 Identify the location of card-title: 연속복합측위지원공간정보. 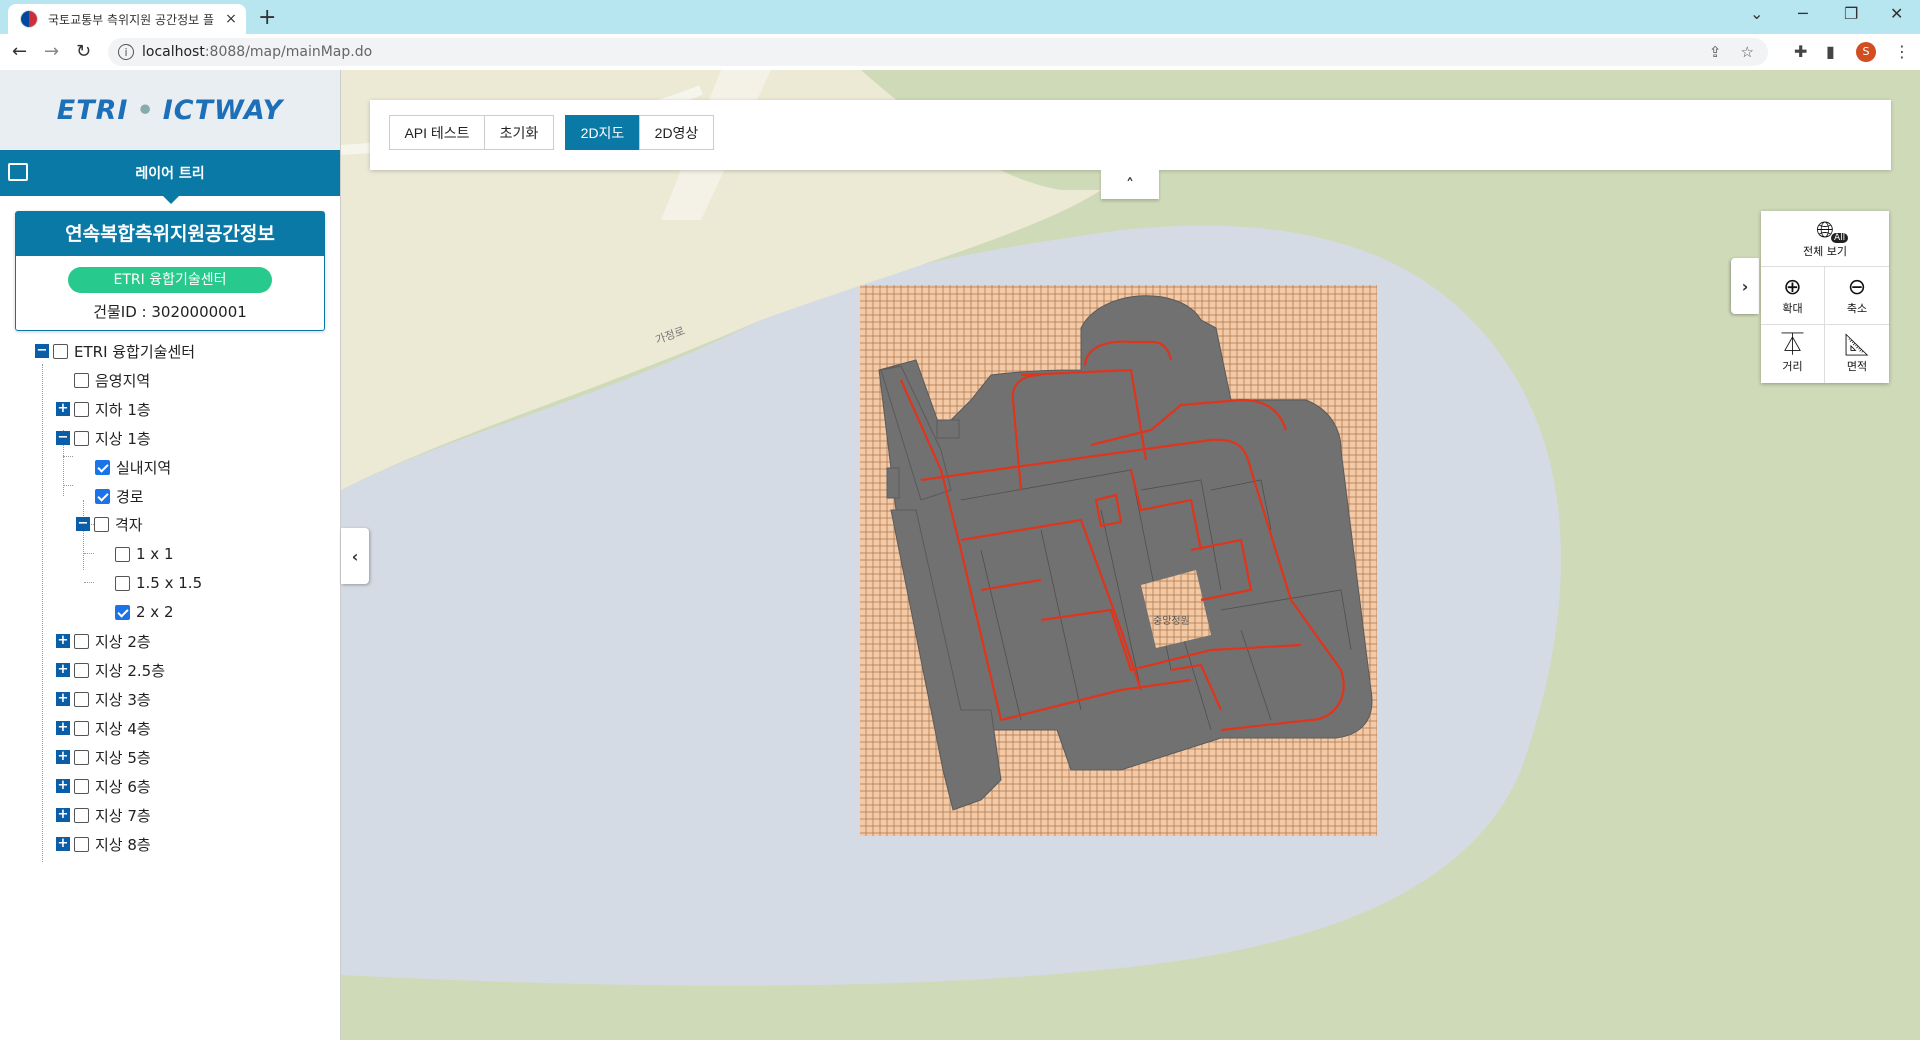
(170, 234).